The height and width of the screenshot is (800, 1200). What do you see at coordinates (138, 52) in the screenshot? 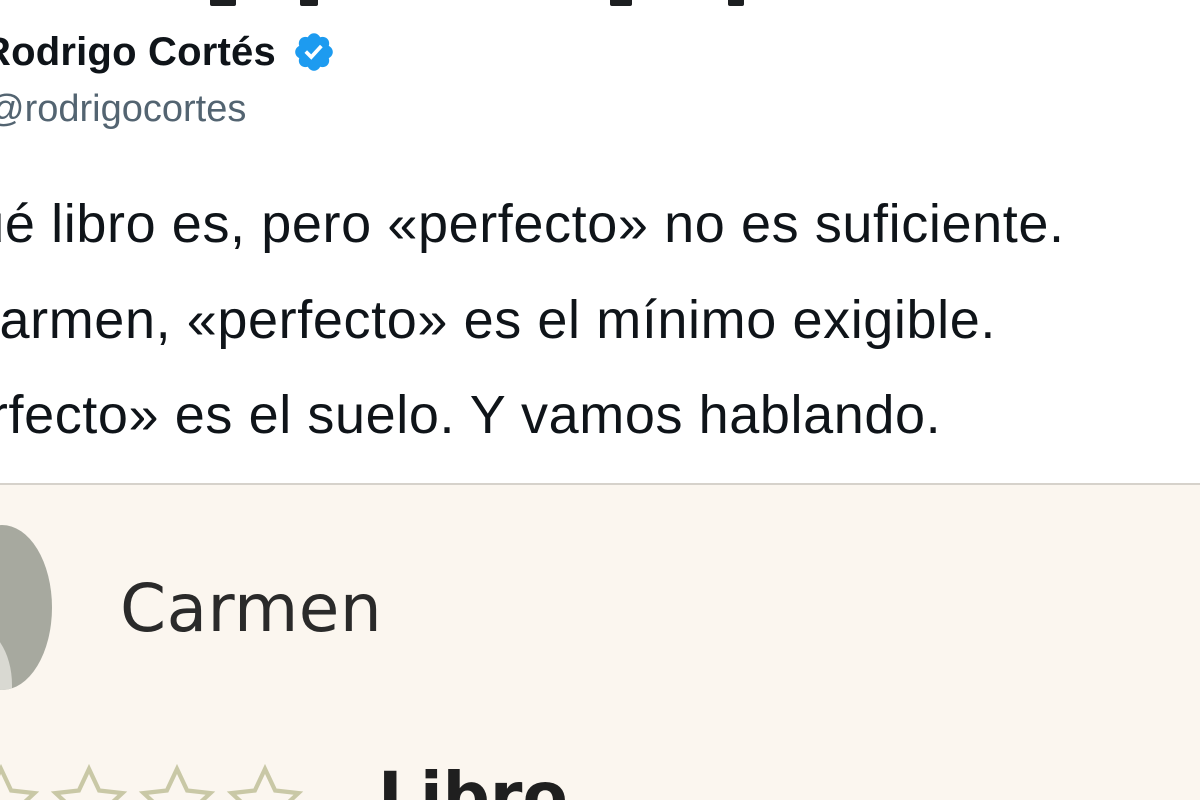
I see `author-name: Rodrigo Cortés` at bounding box center [138, 52].